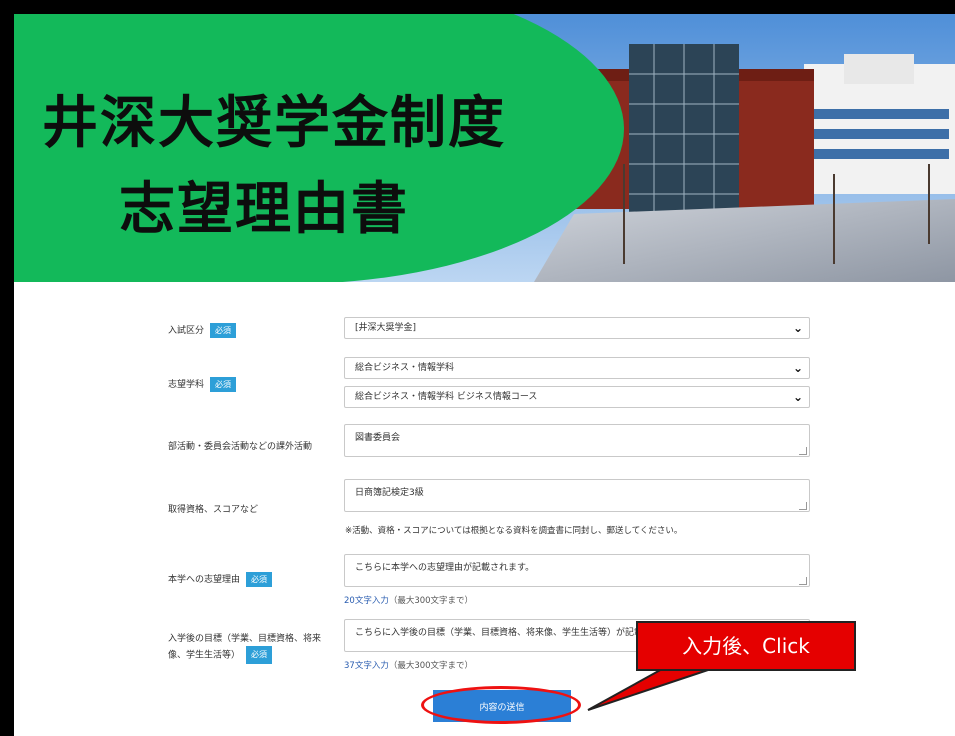 Image resolution: width=955 pixels, height=736 pixels. I want to click on qualifications-textarea: 日商簿記検定3級, so click(577, 495).